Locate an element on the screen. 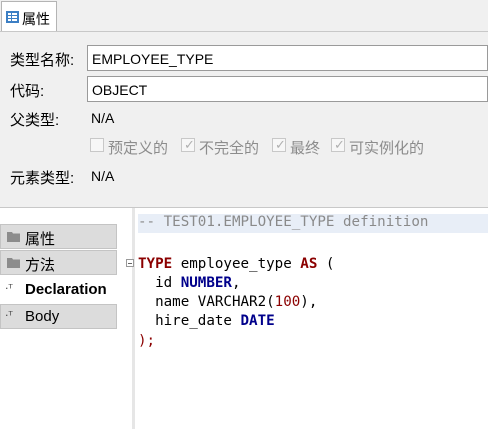 The width and height of the screenshot is (488, 429). number-literal: 100 is located at coordinates (287, 302).